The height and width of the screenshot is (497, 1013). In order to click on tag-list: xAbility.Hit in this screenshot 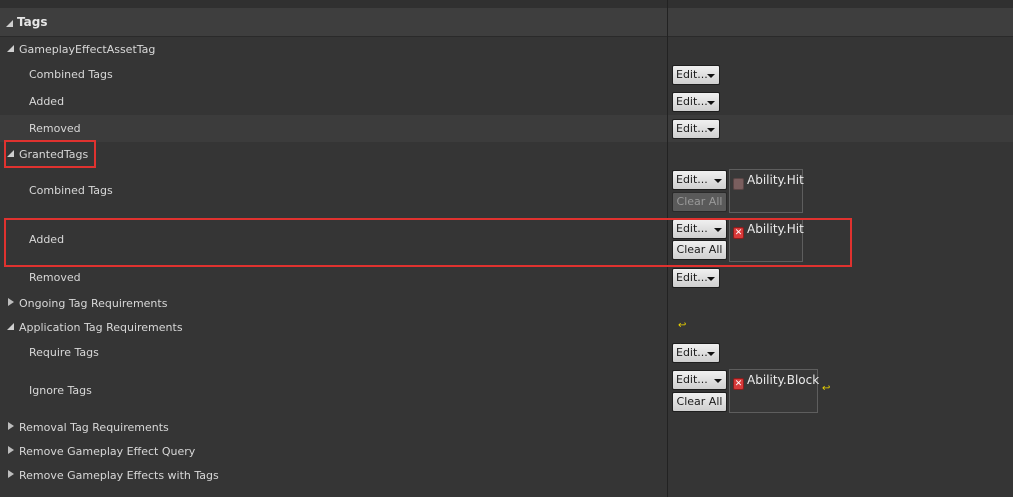, I will do `click(766, 191)`.